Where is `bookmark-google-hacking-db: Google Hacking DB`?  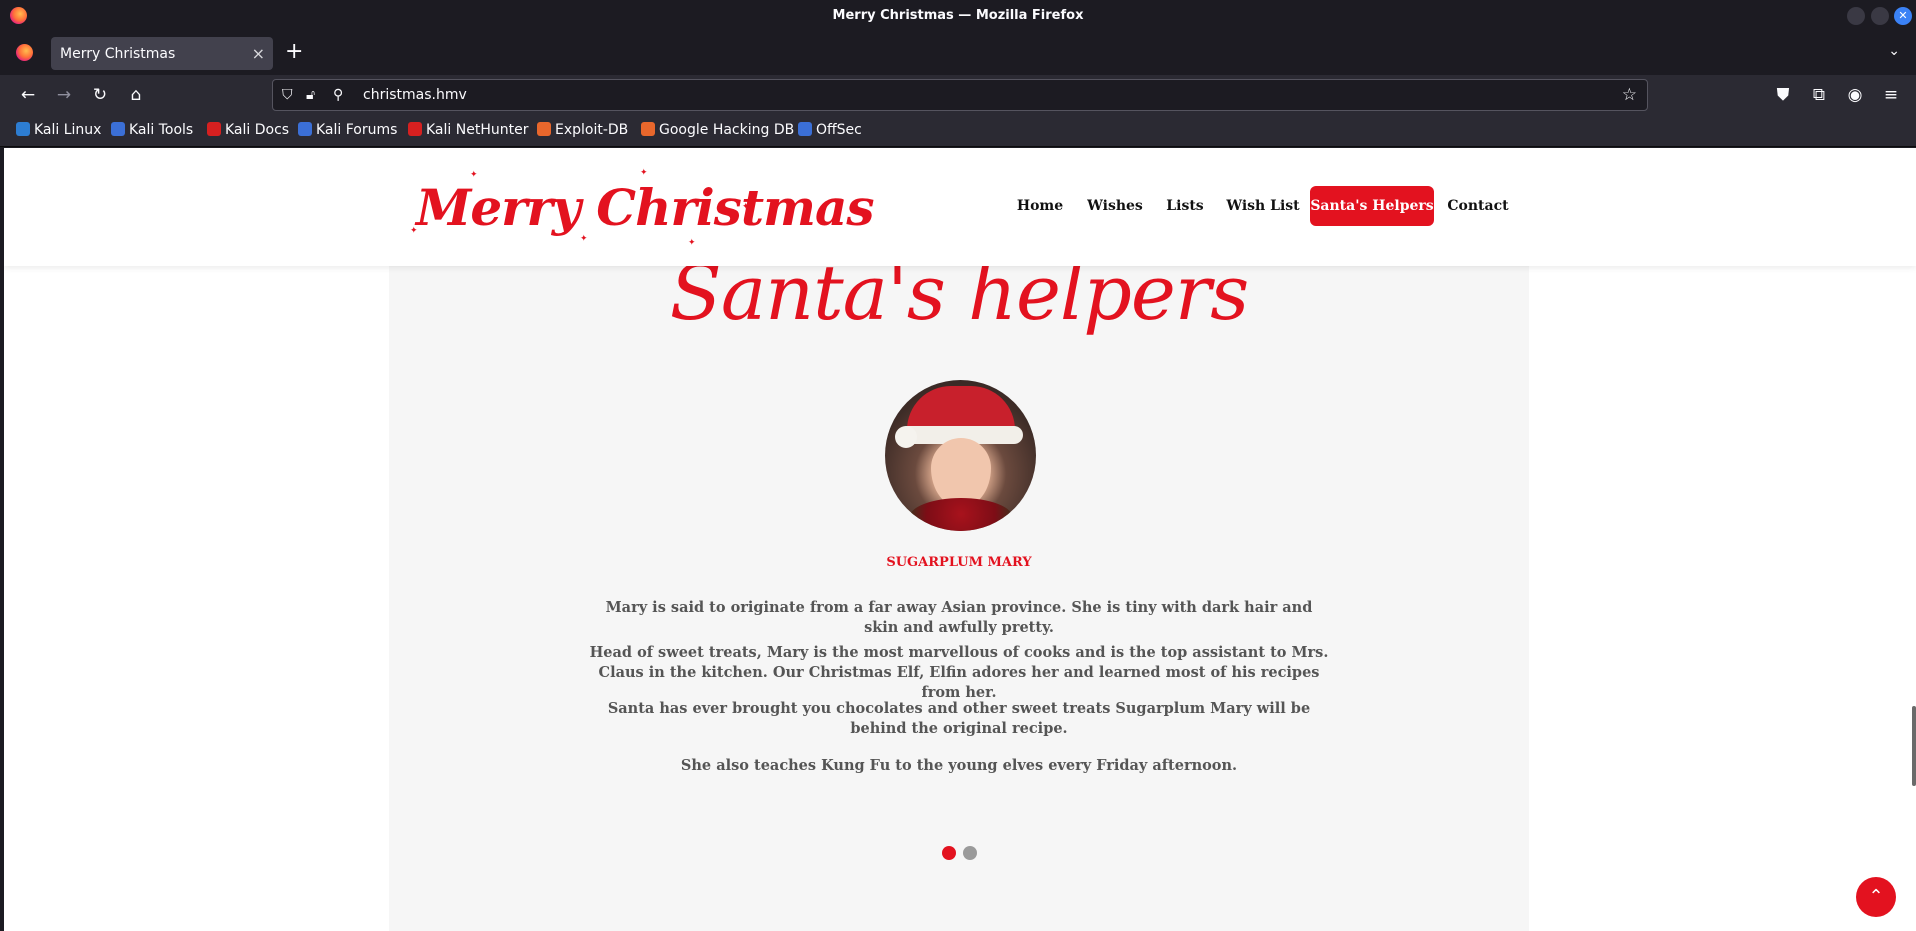 bookmark-google-hacking-db: Google Hacking DB is located at coordinates (717, 130).